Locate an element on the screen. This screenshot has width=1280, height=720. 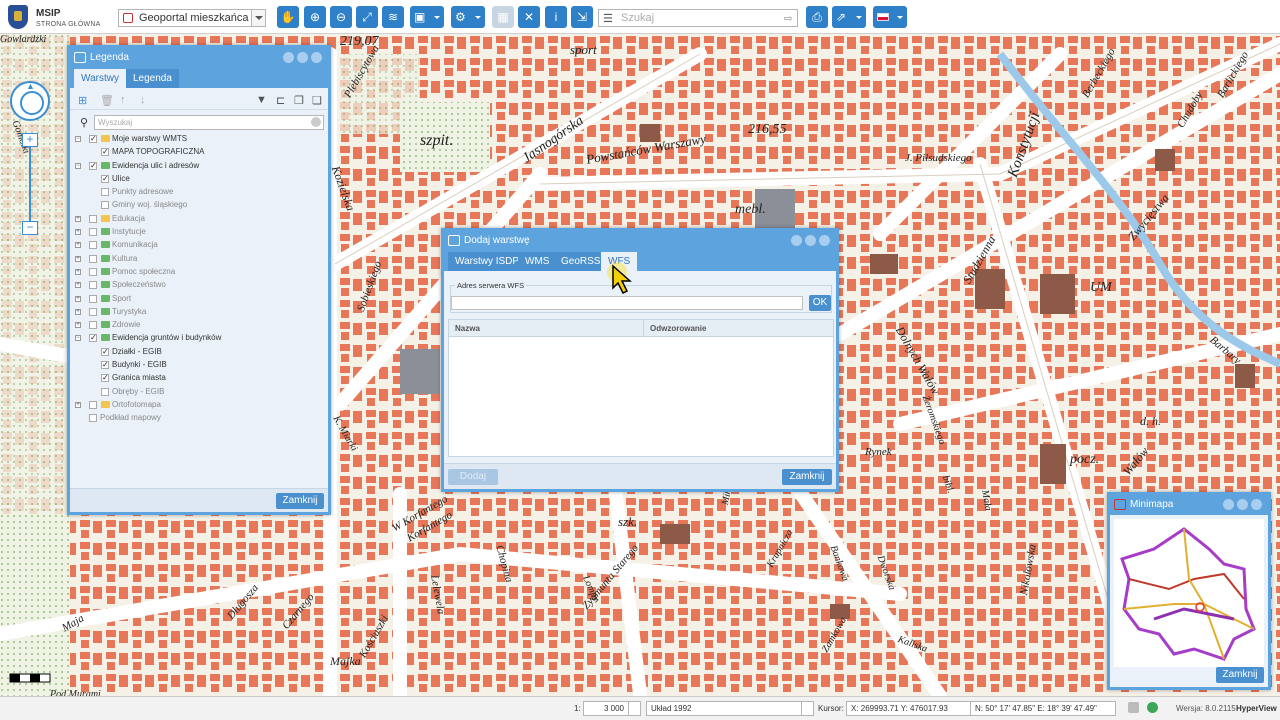
full-extent-button: ⤢ is located at coordinates (367, 17).